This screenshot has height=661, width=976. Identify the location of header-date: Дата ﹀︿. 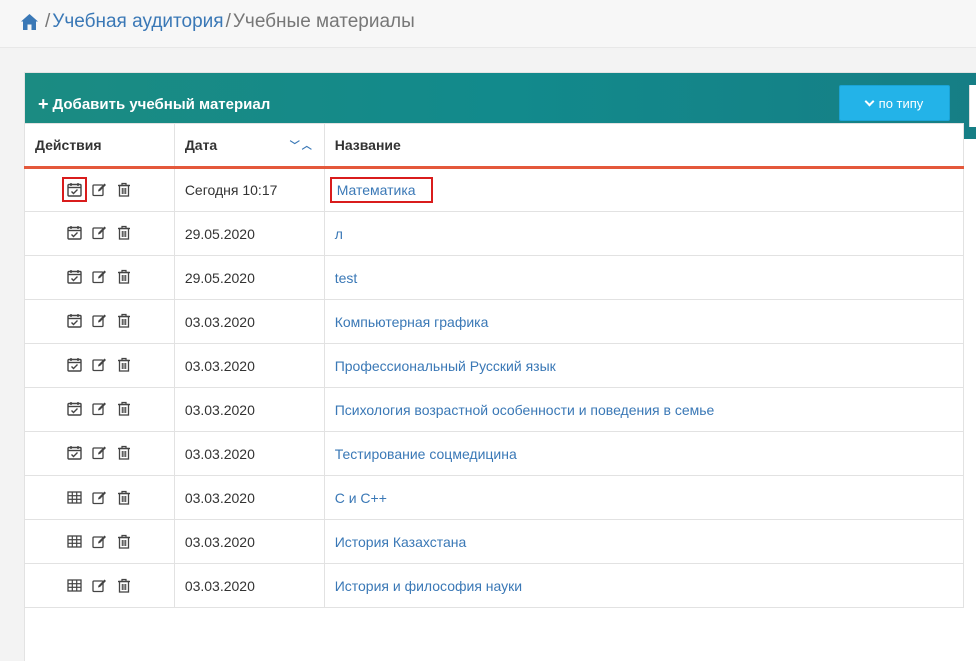
(249, 146).